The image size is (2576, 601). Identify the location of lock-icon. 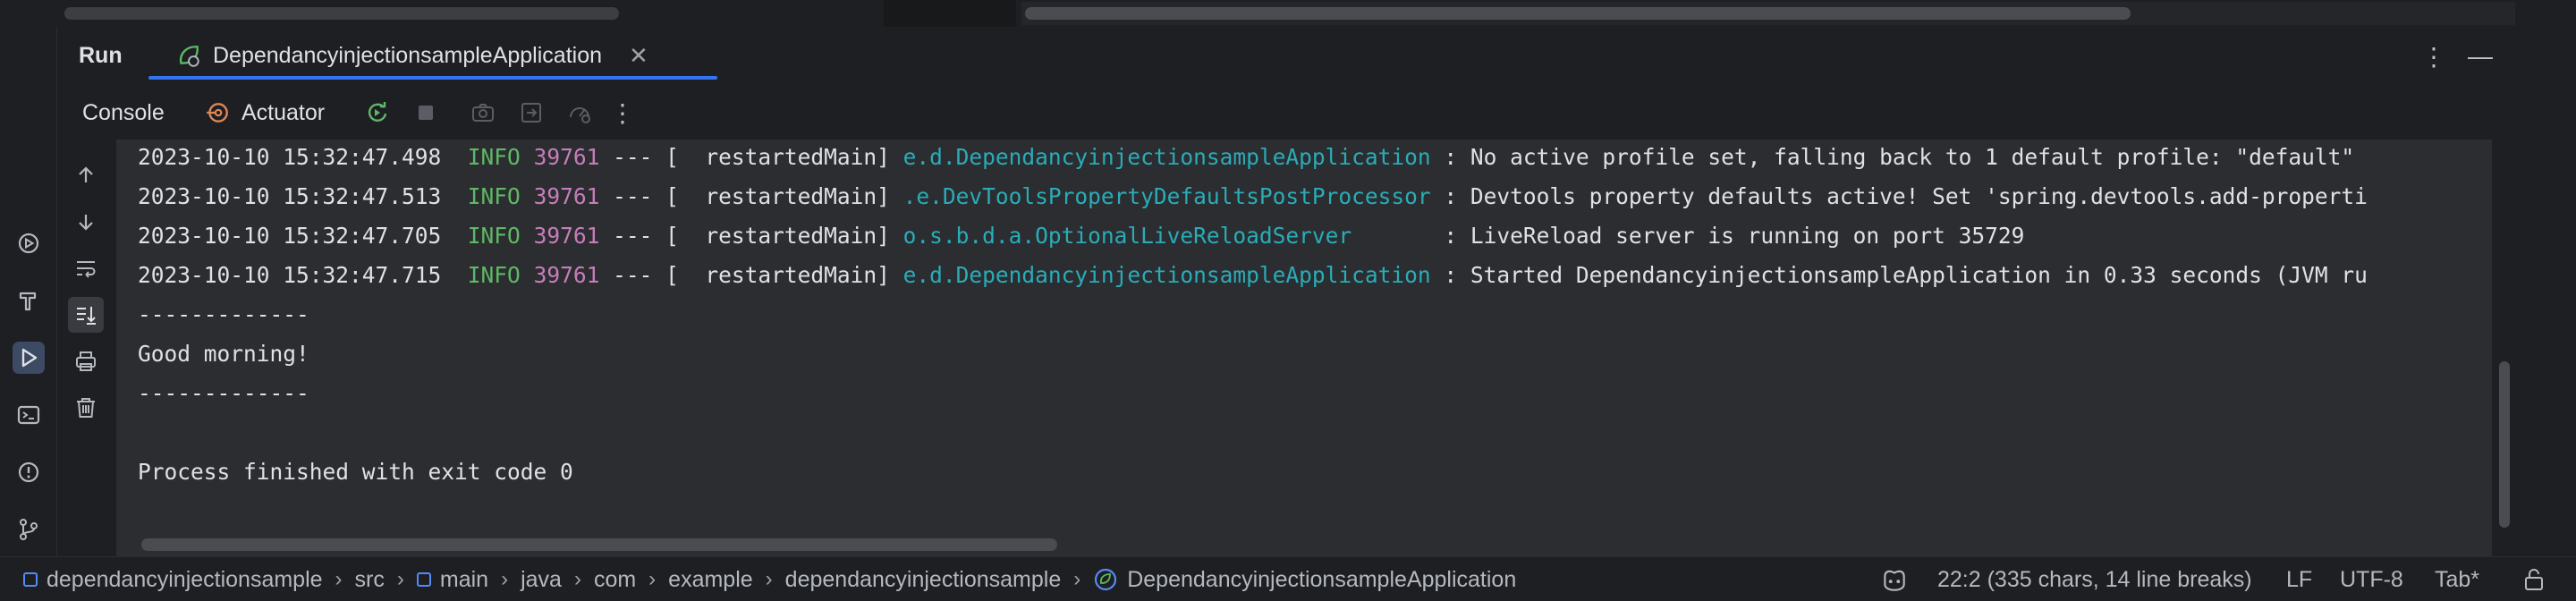
(2534, 579).